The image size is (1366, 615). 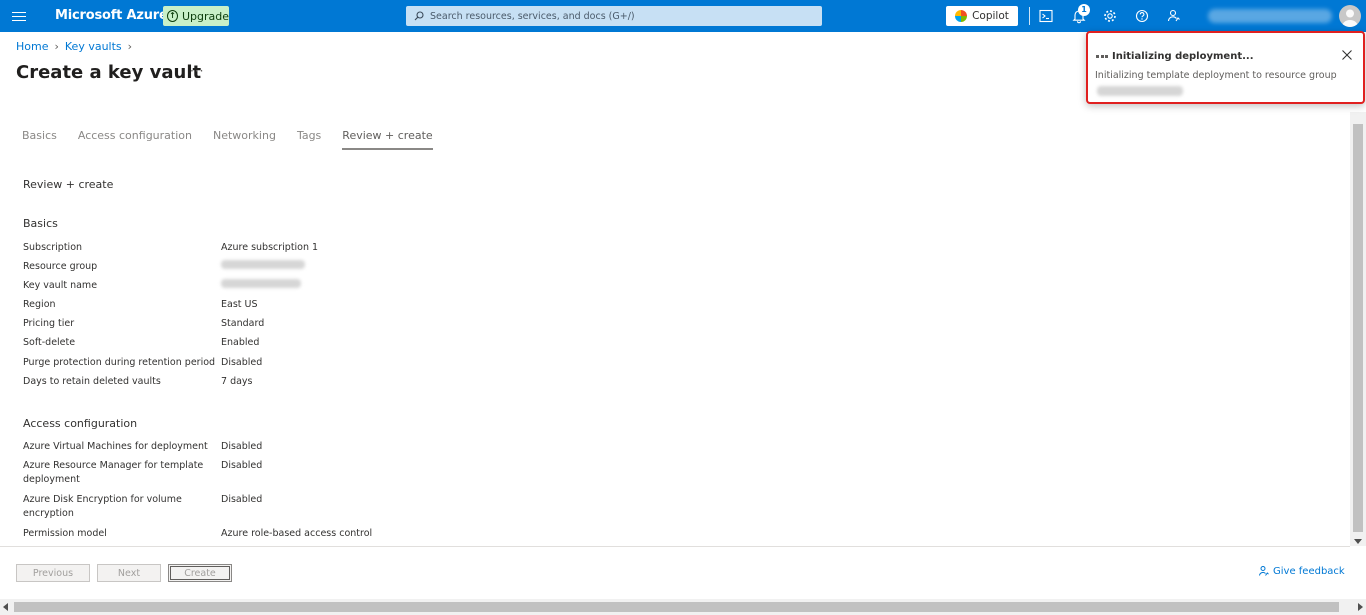 I want to click on redacted-resource-group, so click(x=1140, y=91).